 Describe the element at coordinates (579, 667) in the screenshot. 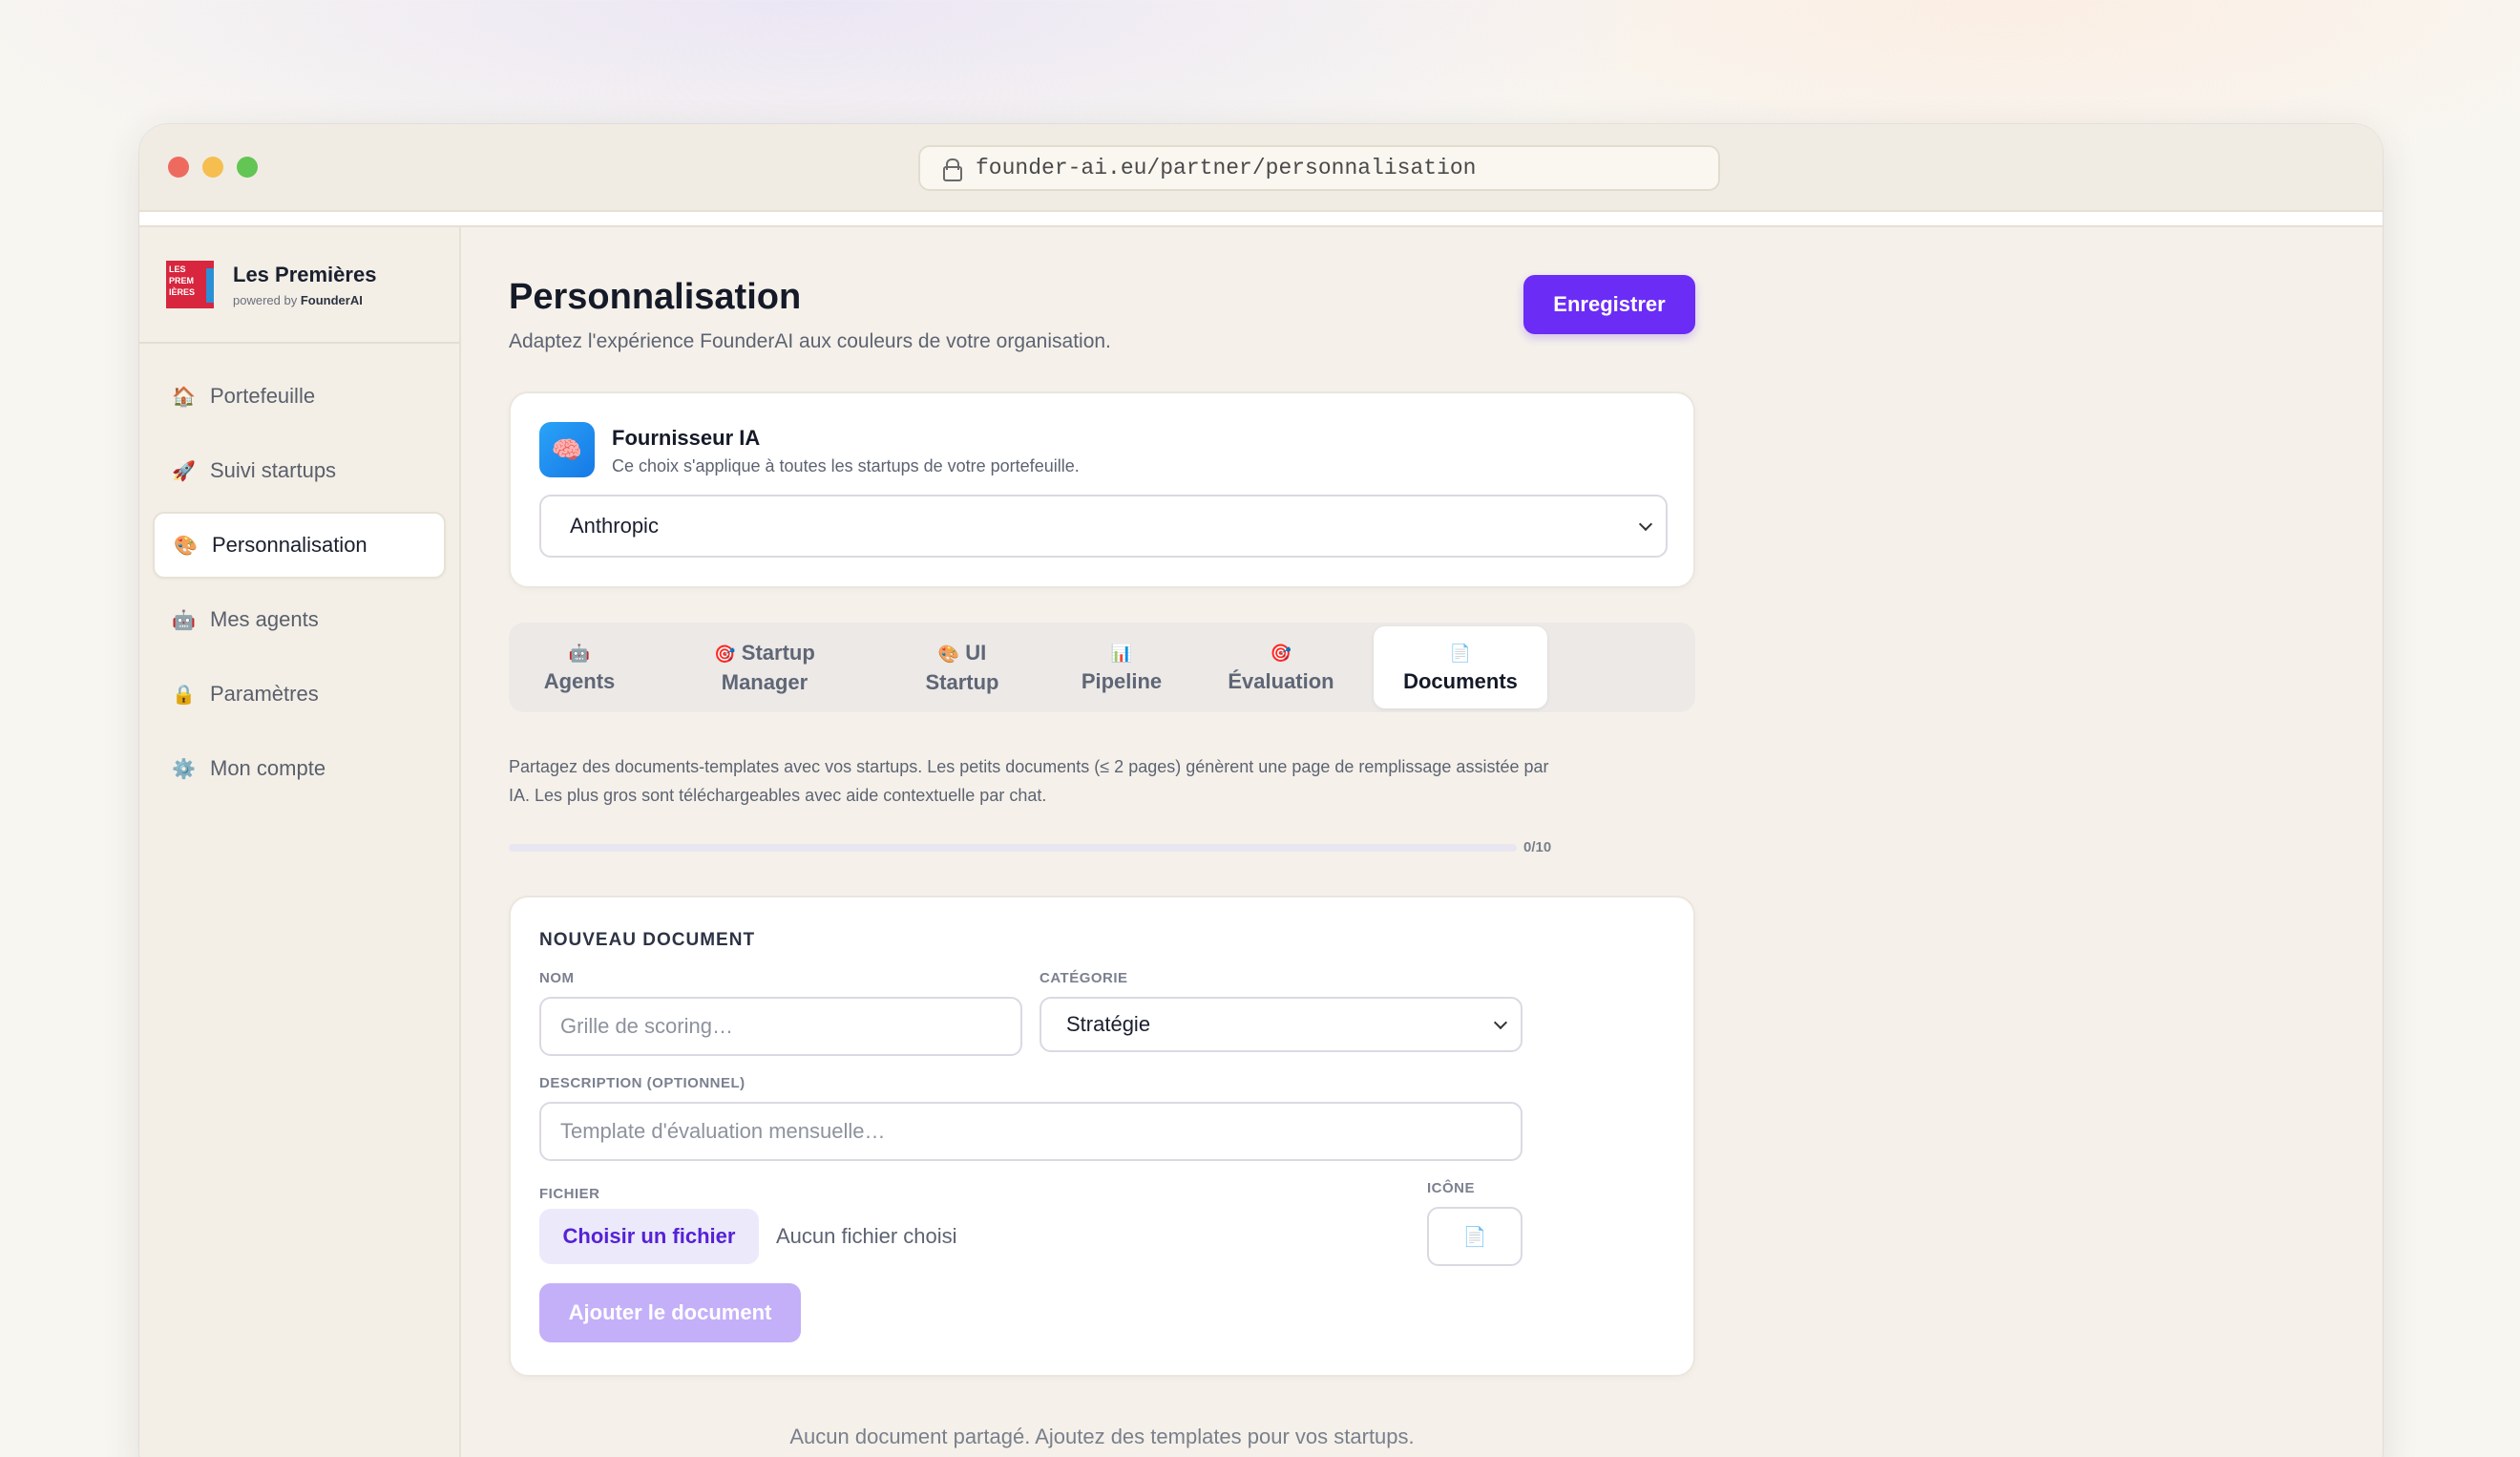

I see `tab-agents: 🤖 Agents` at that location.